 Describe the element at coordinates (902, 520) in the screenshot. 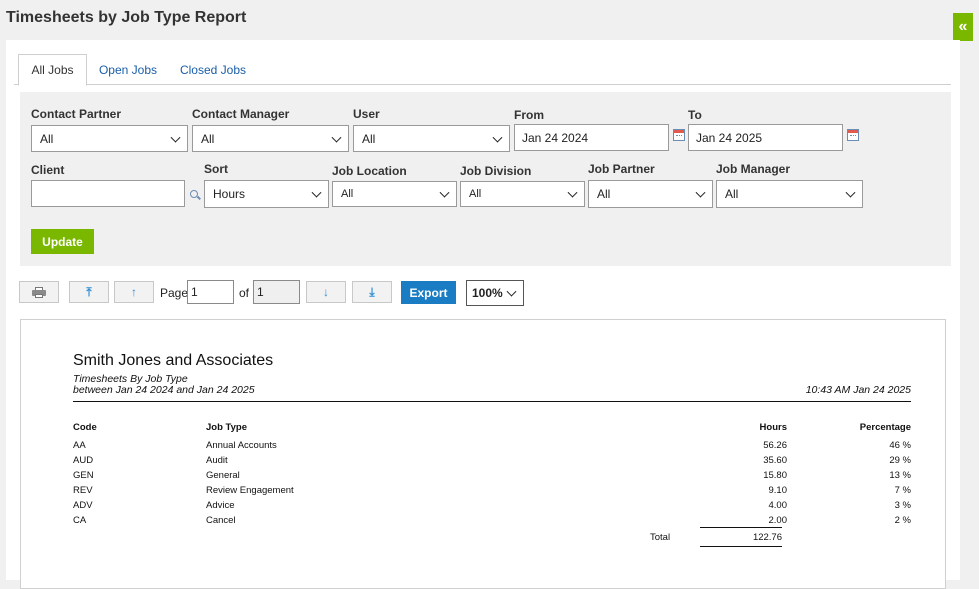

I see `row-percentage: 2 %` at that location.